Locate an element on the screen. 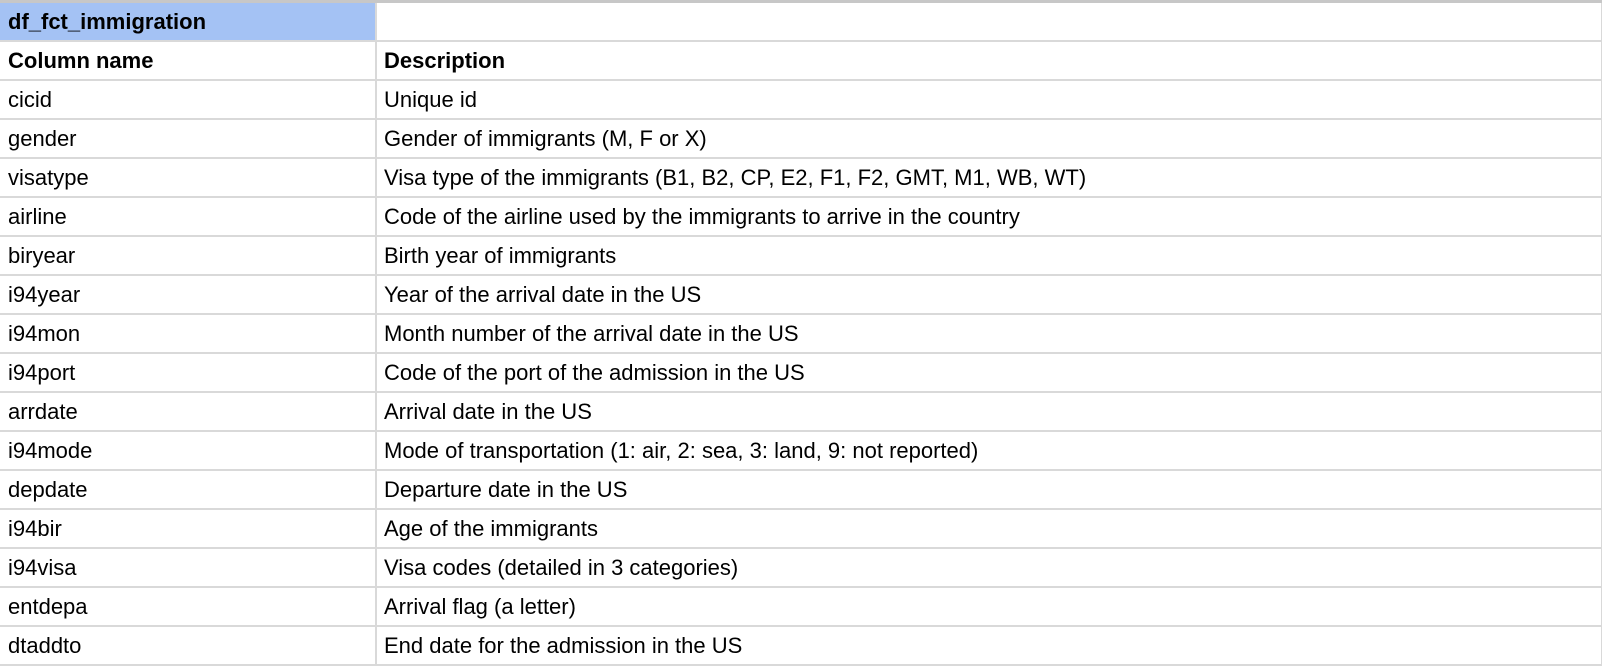 Image resolution: width=1602 pixels, height=666 pixels. table-row: i94bir Age of the immigrants is located at coordinates (801, 529).